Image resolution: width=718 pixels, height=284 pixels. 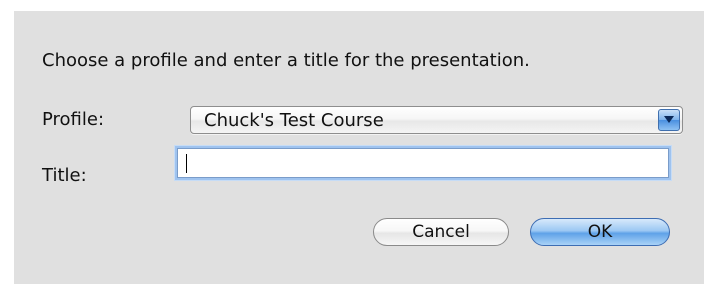 What do you see at coordinates (436, 120) in the screenshot?
I see `profile-popup: Chuck's Test Course` at bounding box center [436, 120].